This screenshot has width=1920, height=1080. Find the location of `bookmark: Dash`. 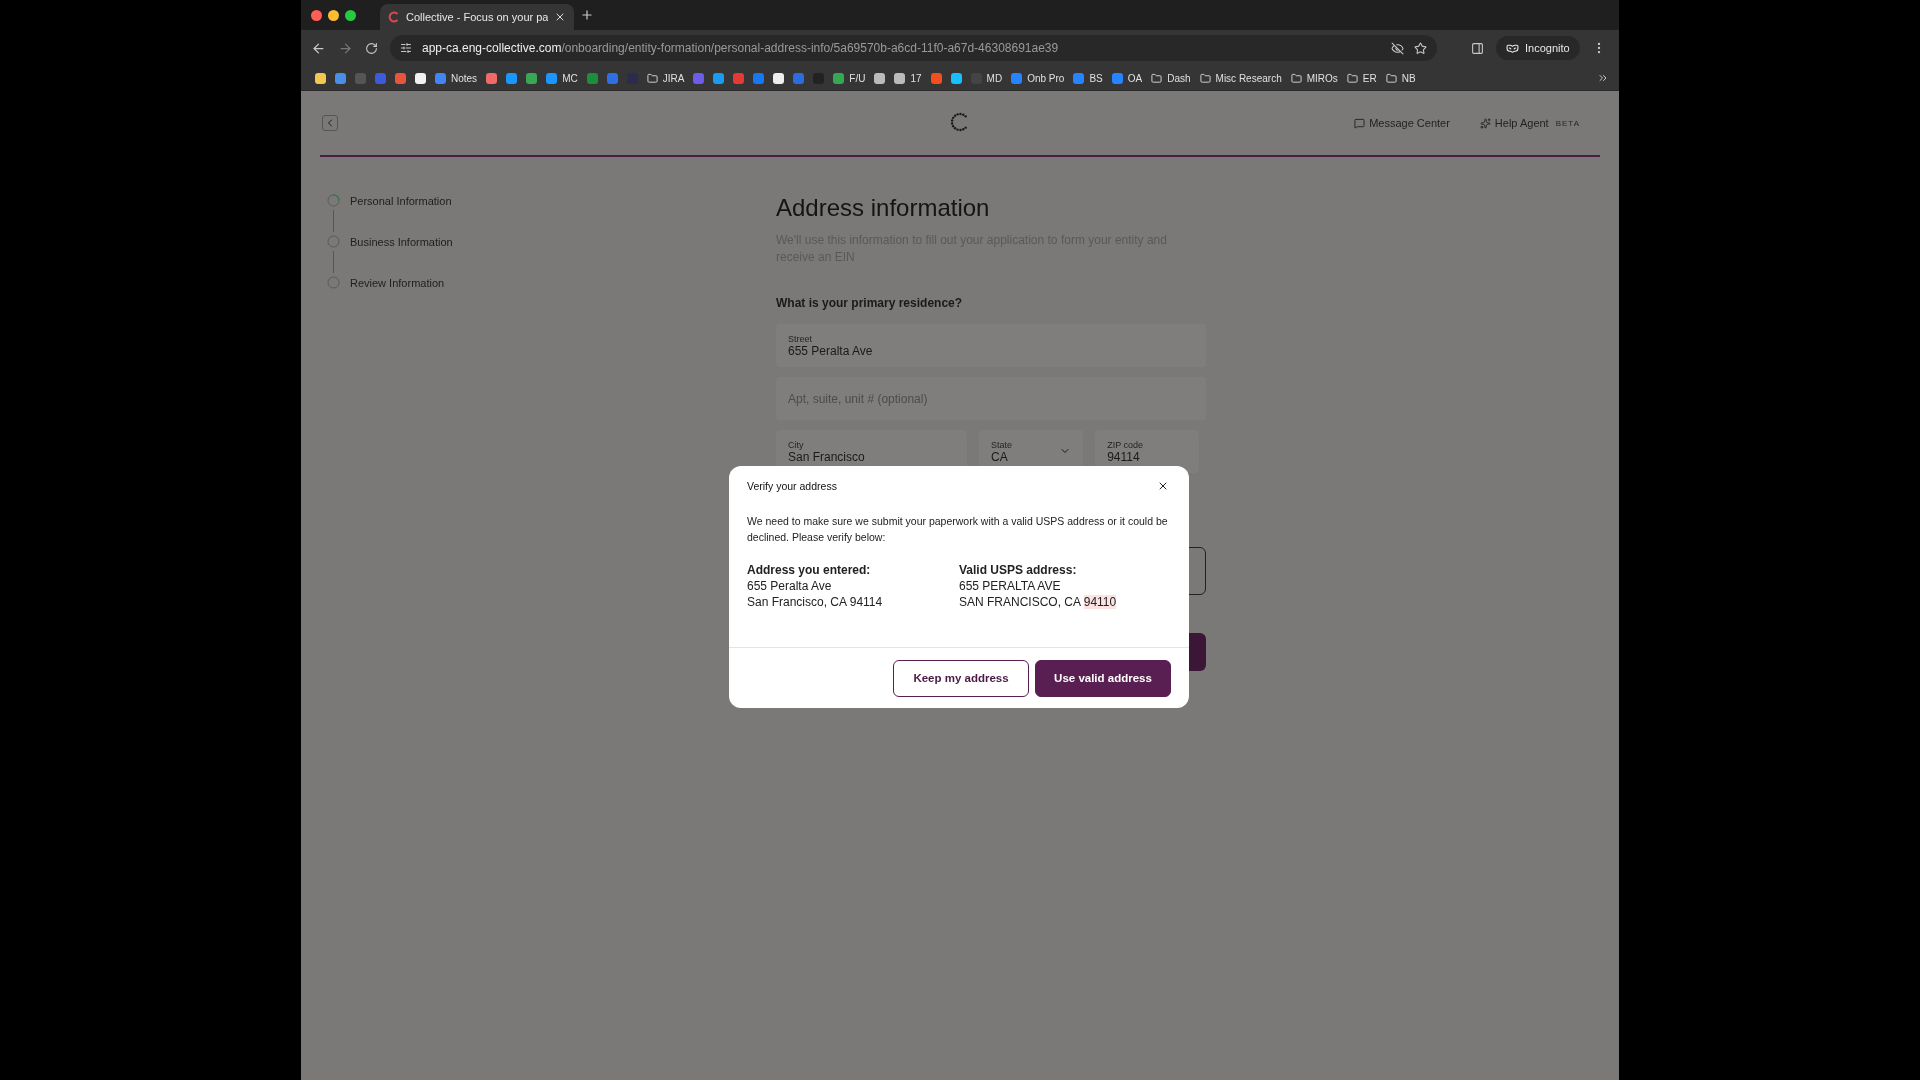

bookmark: Dash is located at coordinates (1171, 78).